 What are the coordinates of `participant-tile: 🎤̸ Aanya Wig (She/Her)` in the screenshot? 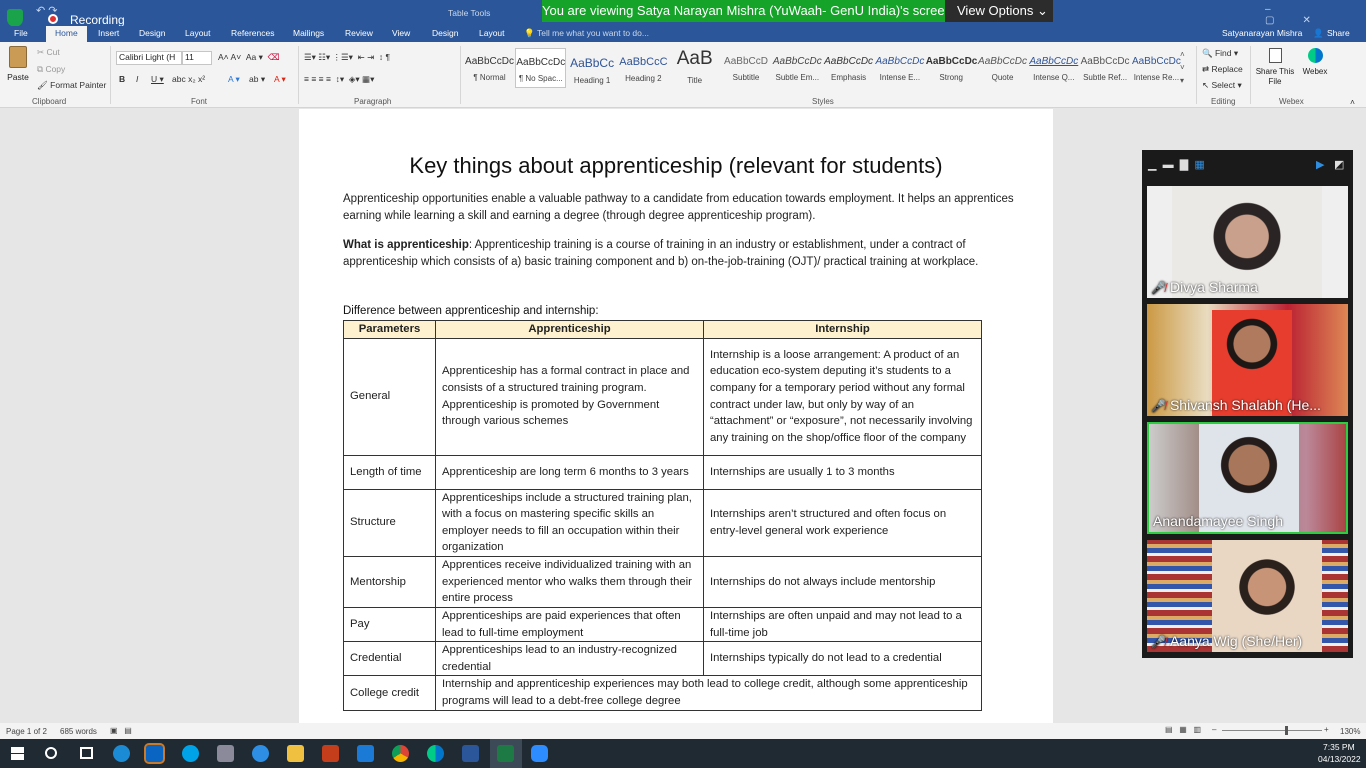 It's located at (1247, 596).